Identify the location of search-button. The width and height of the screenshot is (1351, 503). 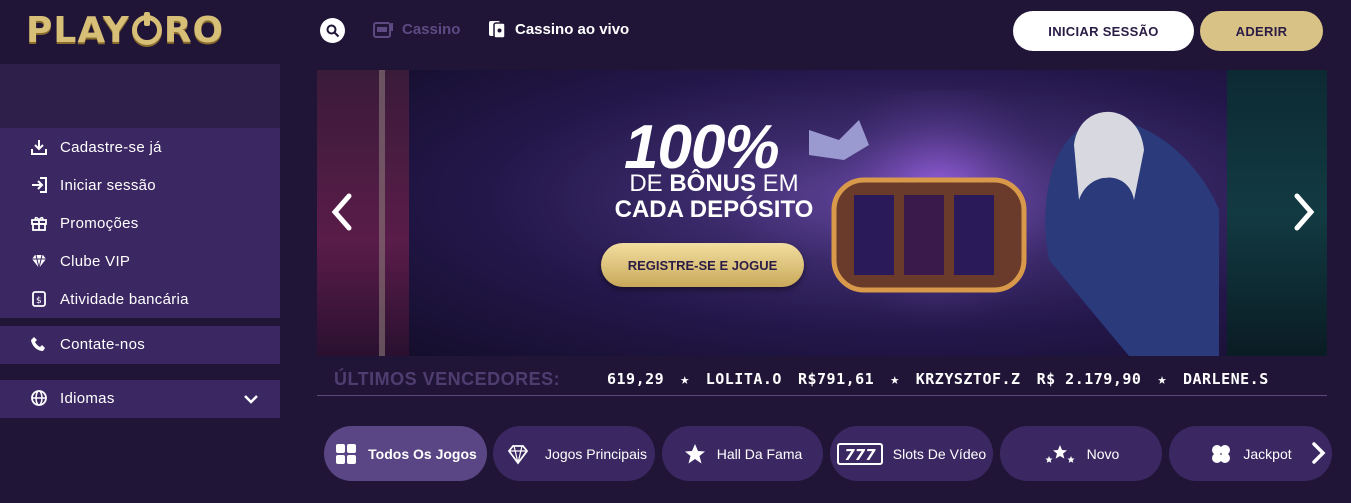
(332, 30).